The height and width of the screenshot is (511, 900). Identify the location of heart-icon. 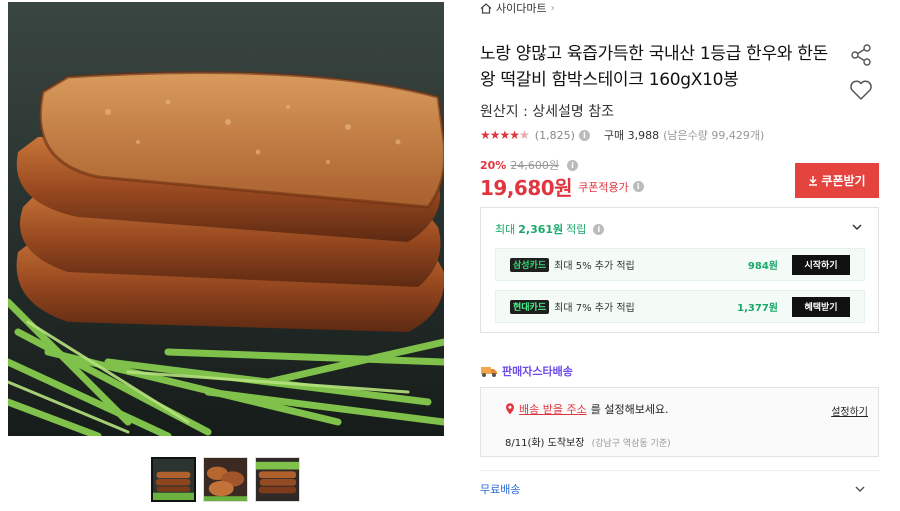
(861, 90).